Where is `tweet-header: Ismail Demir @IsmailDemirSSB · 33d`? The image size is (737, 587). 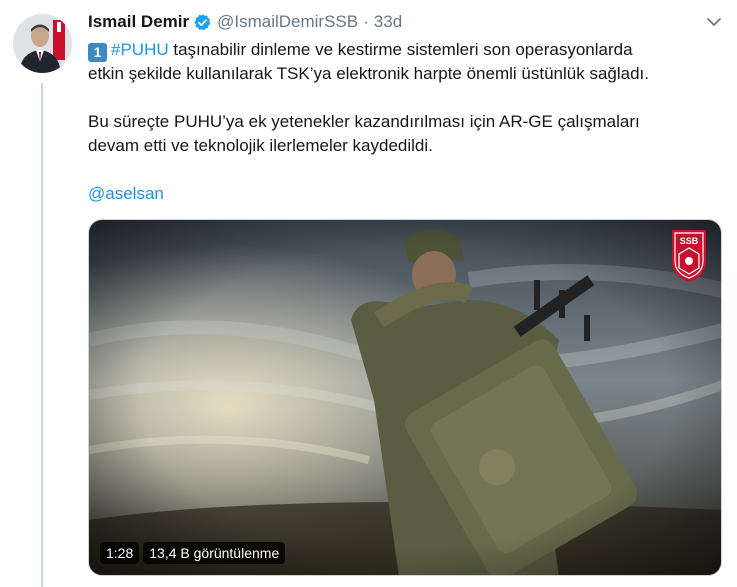 tweet-header: Ismail Demir @IsmailDemirSSB · 33d is located at coordinates (245, 22).